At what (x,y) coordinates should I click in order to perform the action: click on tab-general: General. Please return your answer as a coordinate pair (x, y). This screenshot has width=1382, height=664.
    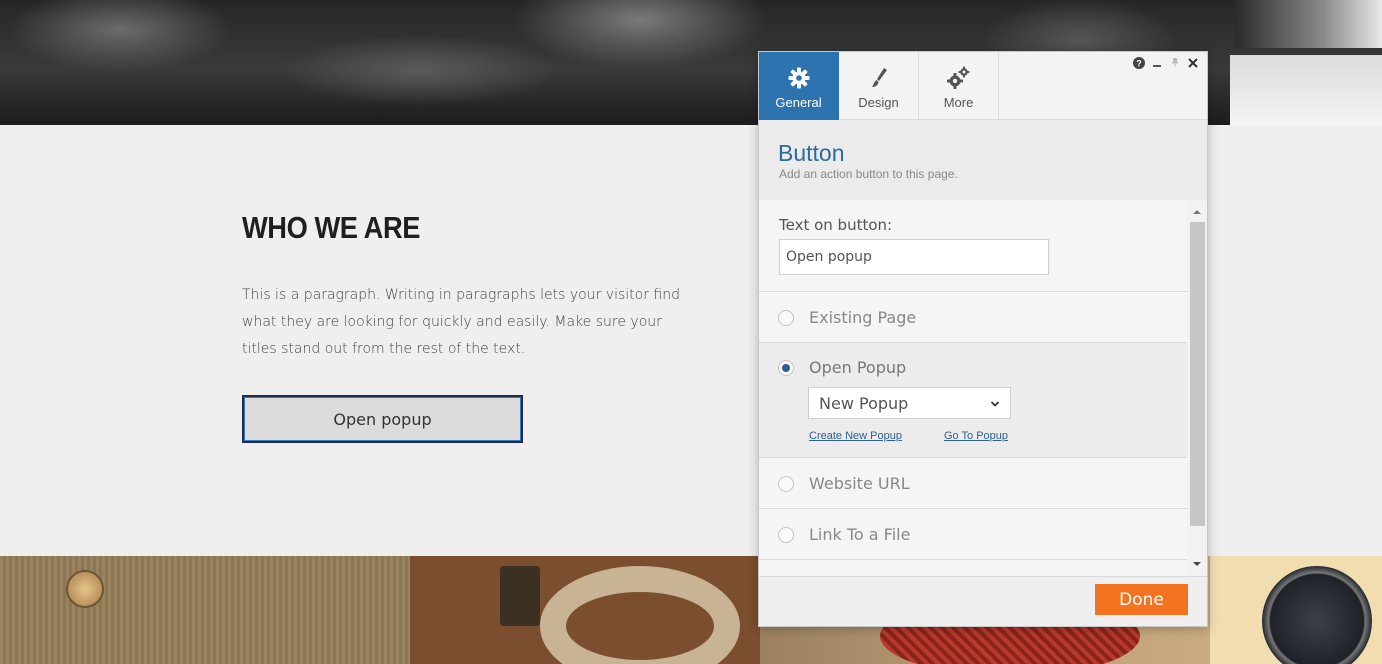
    Looking at the image, I should click on (799, 86).